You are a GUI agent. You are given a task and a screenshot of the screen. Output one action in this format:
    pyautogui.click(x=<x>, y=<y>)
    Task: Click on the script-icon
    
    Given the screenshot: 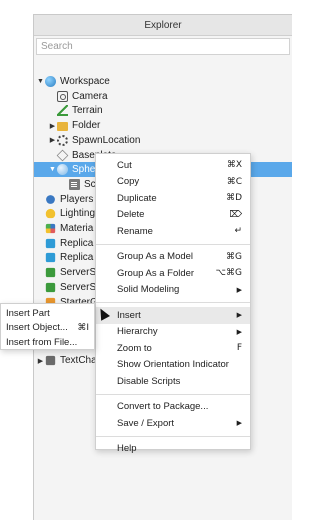 What is the action you would take?
    pyautogui.click(x=74, y=184)
    